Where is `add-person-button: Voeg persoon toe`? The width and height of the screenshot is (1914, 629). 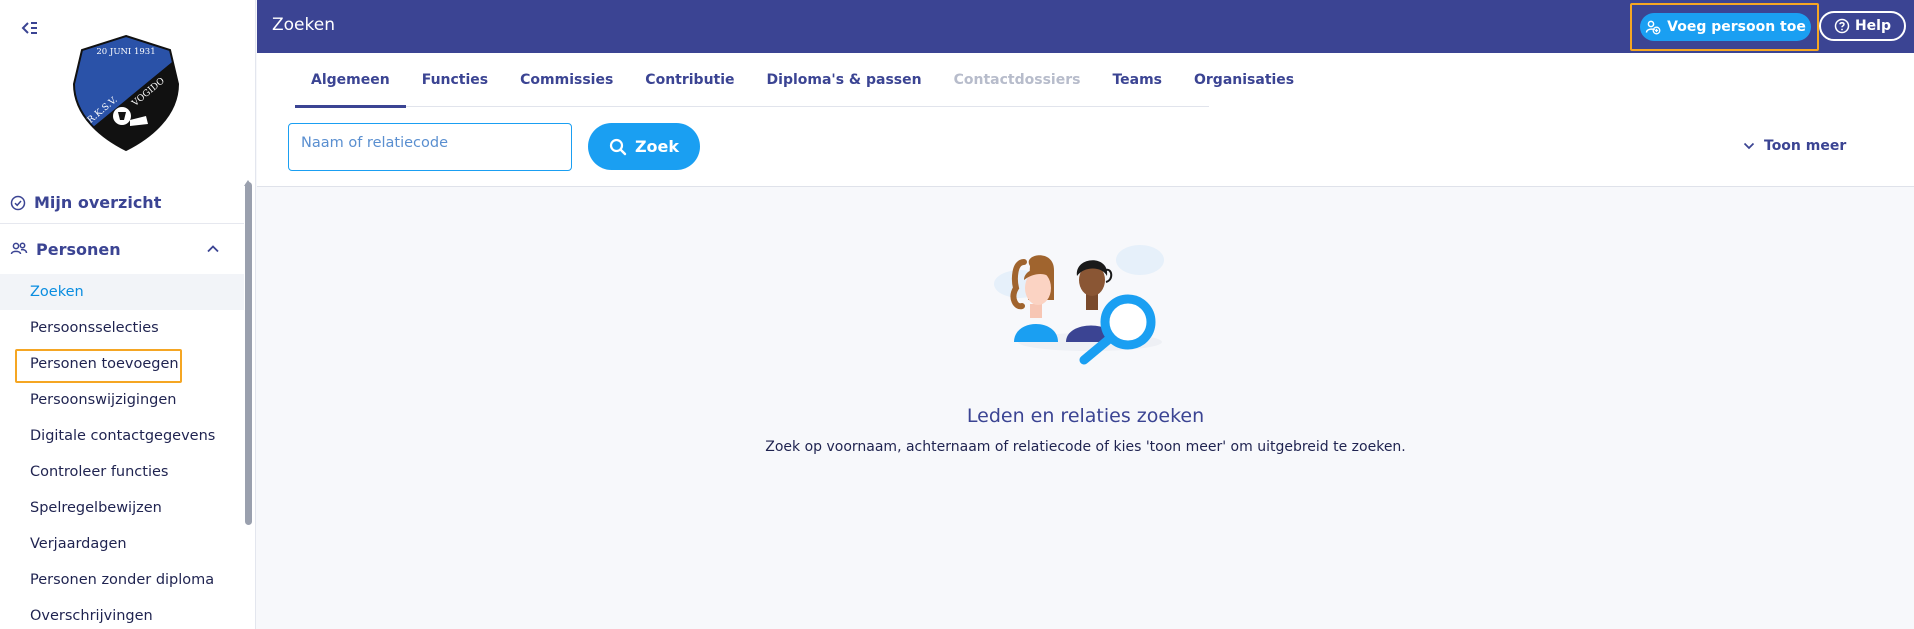 add-person-button: Voeg persoon toe is located at coordinates (1725, 27).